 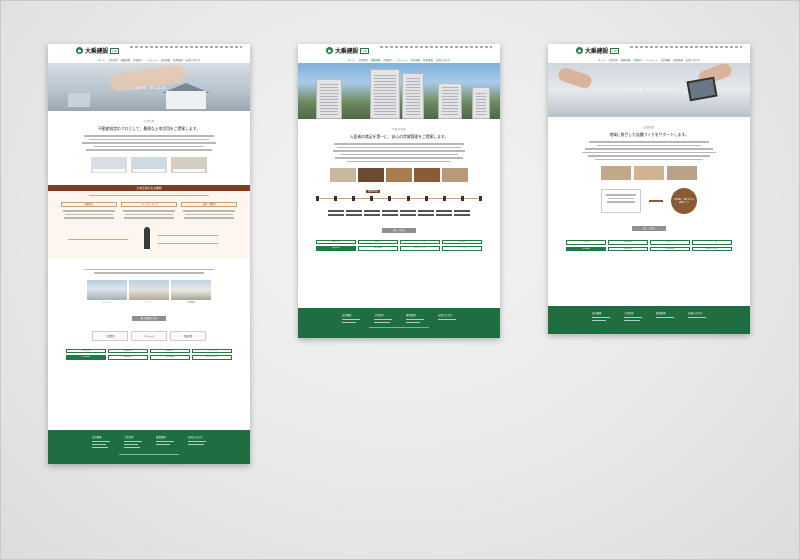 I want to click on concept-card, so click(x=621, y=201).